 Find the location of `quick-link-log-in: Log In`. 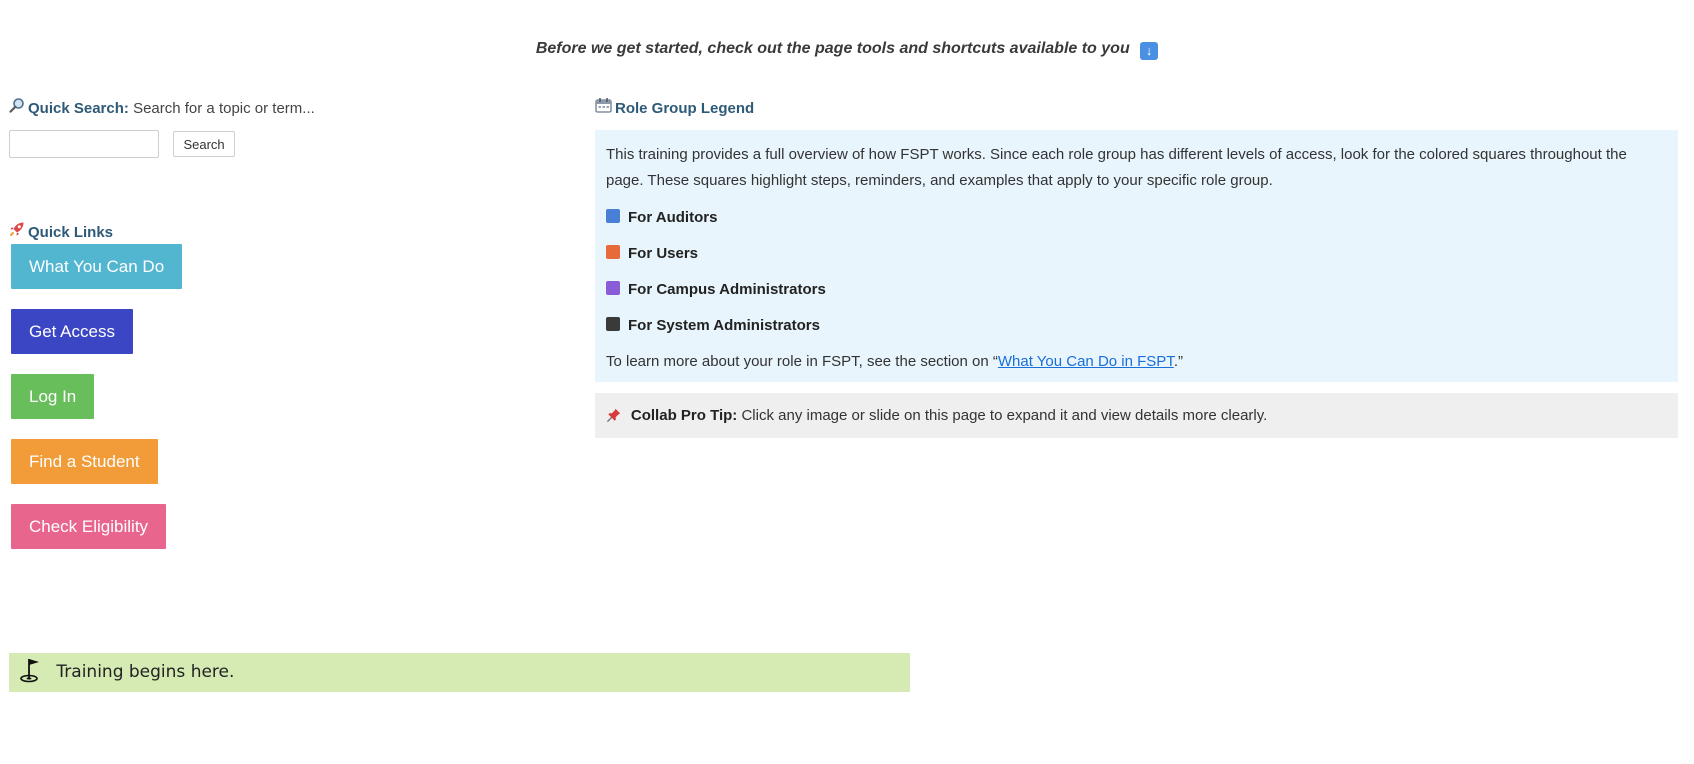

quick-link-log-in: Log In is located at coordinates (53, 396).